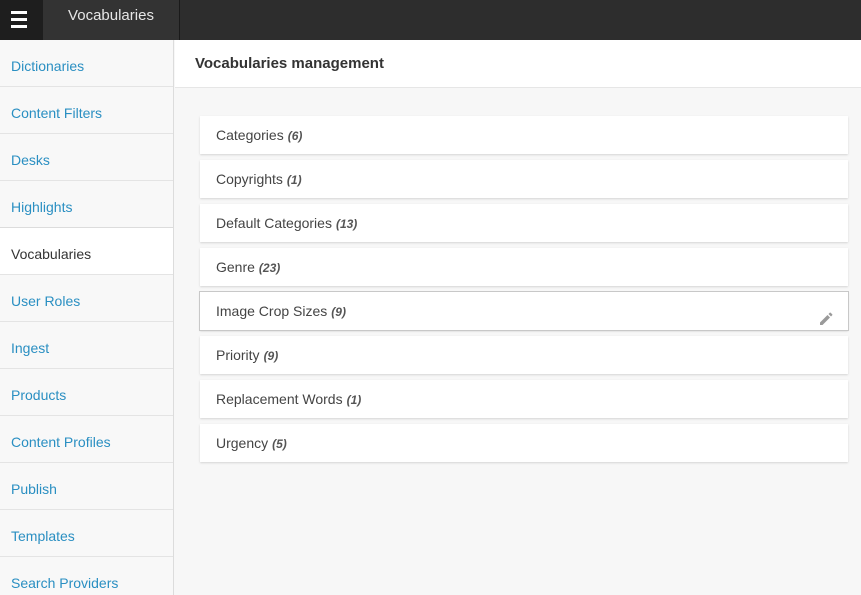 The image size is (861, 595). I want to click on vocabulary-item: Default Categories (13), so click(524, 223).